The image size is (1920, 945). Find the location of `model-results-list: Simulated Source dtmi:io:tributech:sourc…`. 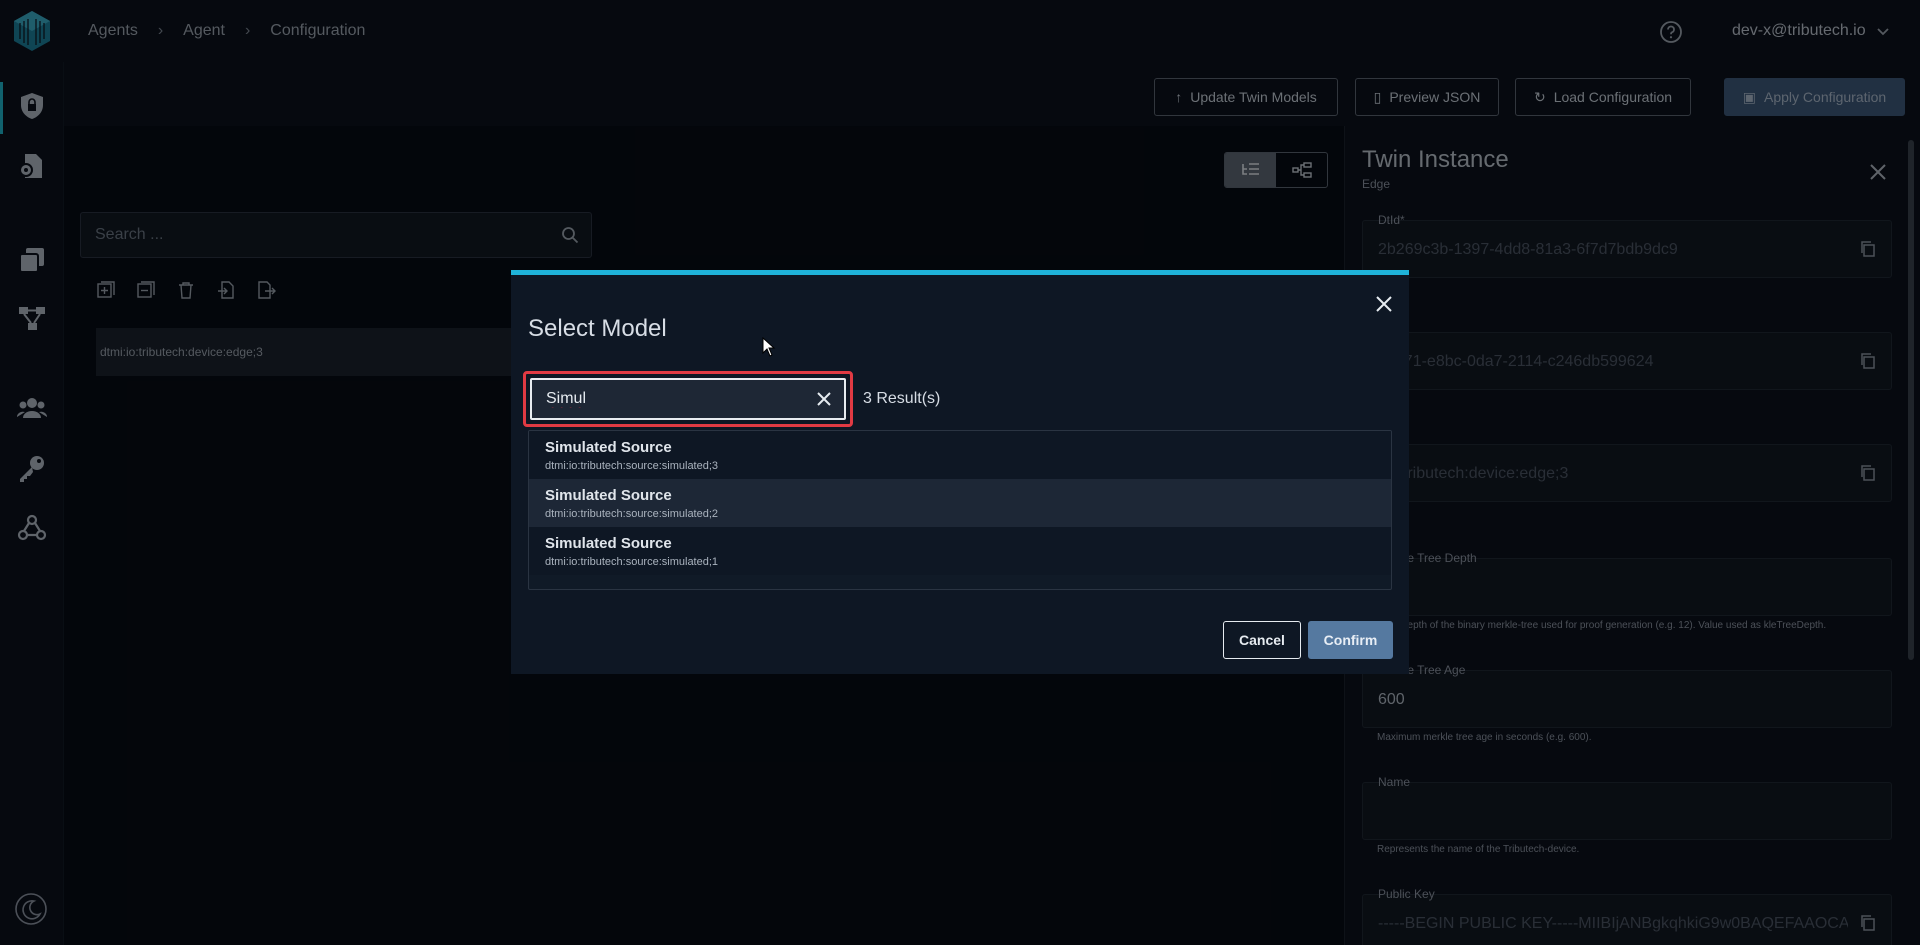

model-results-list: Simulated Source dtmi:io:tributech:sourc… is located at coordinates (960, 510).